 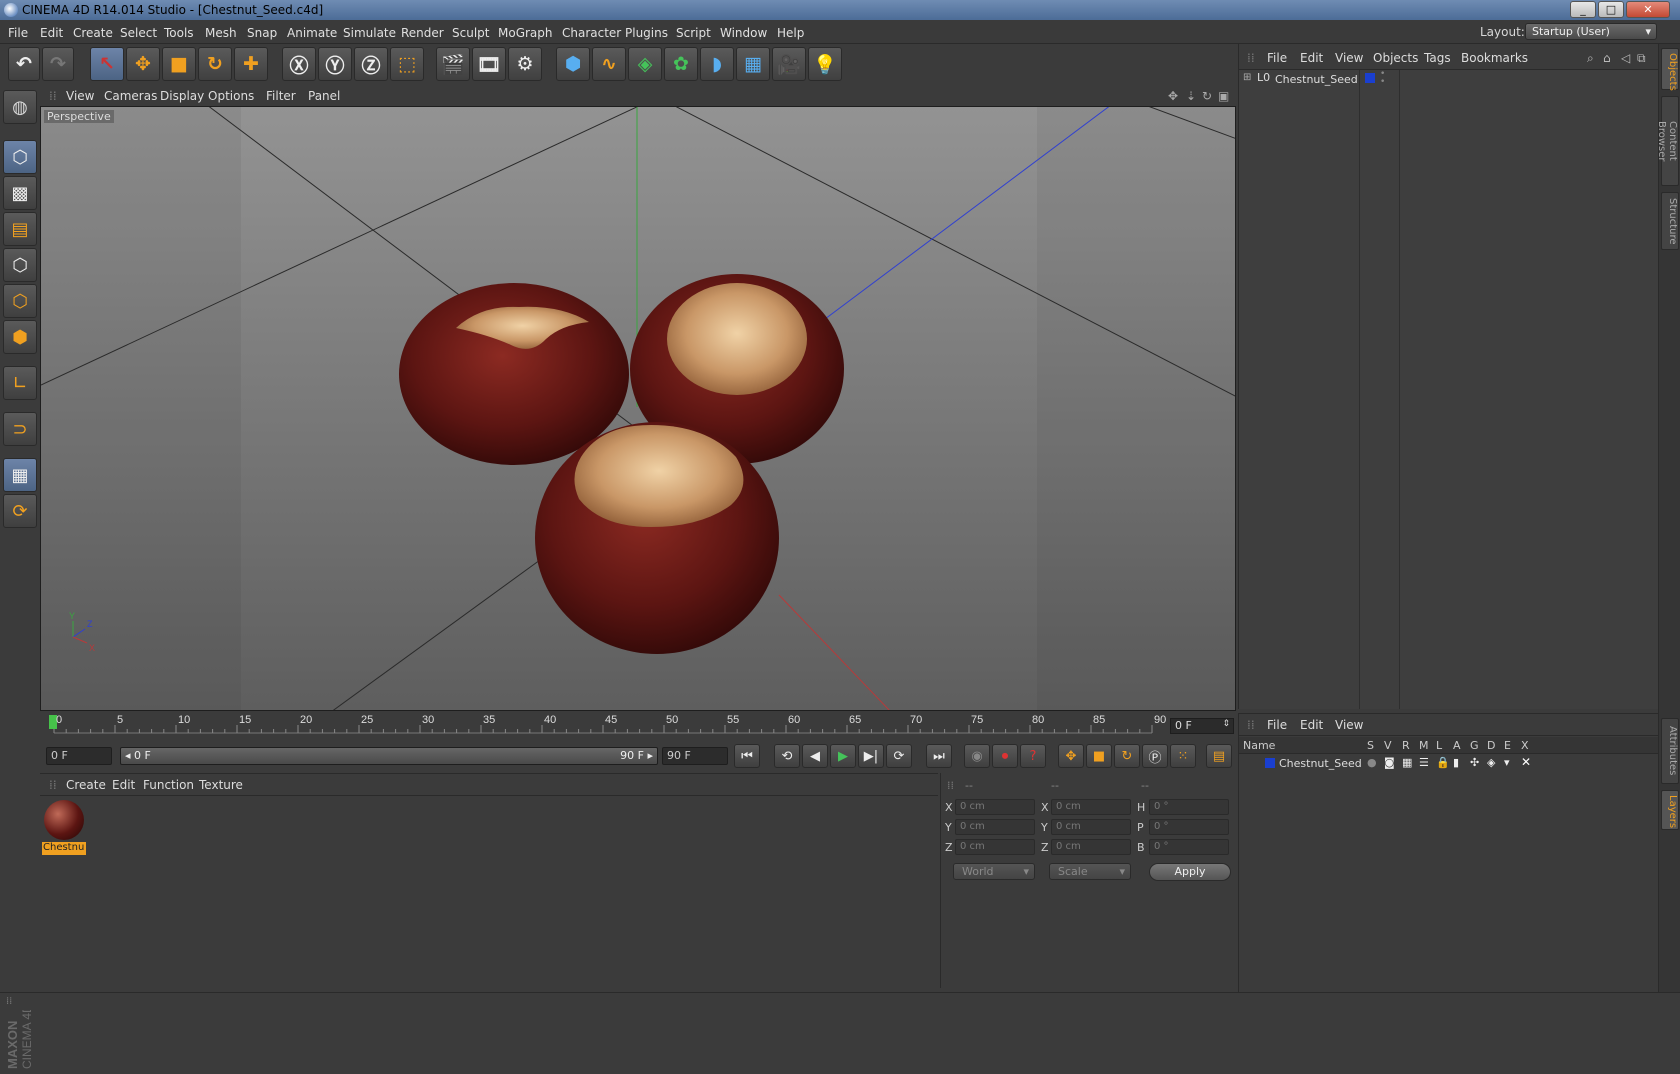 What do you see at coordinates (107, 64) in the screenshot?
I see `live-selection-icon: ↖` at bounding box center [107, 64].